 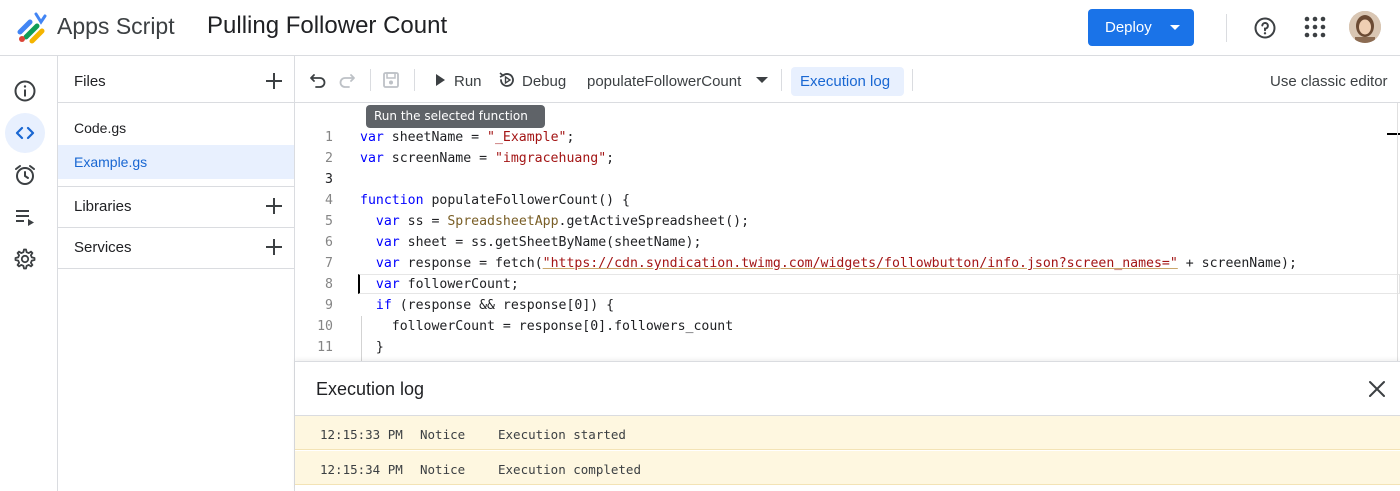 What do you see at coordinates (664, 81) in the screenshot?
I see `function-select: populateFollowerCount` at bounding box center [664, 81].